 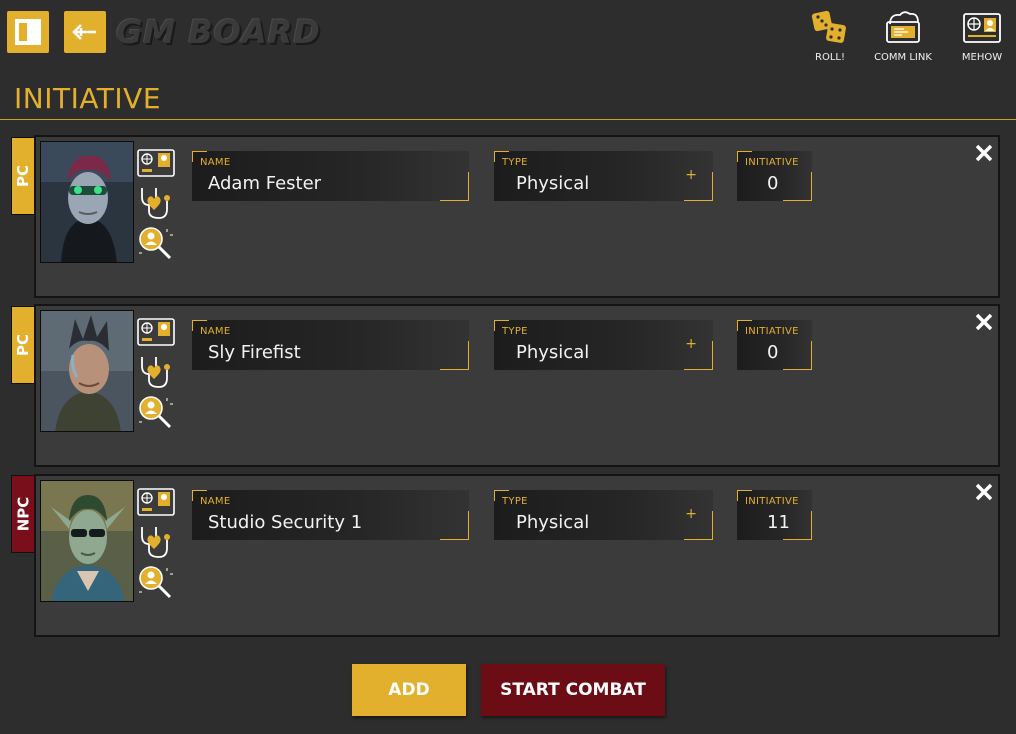 What do you see at coordinates (87, 541) in the screenshot?
I see `portrait-elf` at bounding box center [87, 541].